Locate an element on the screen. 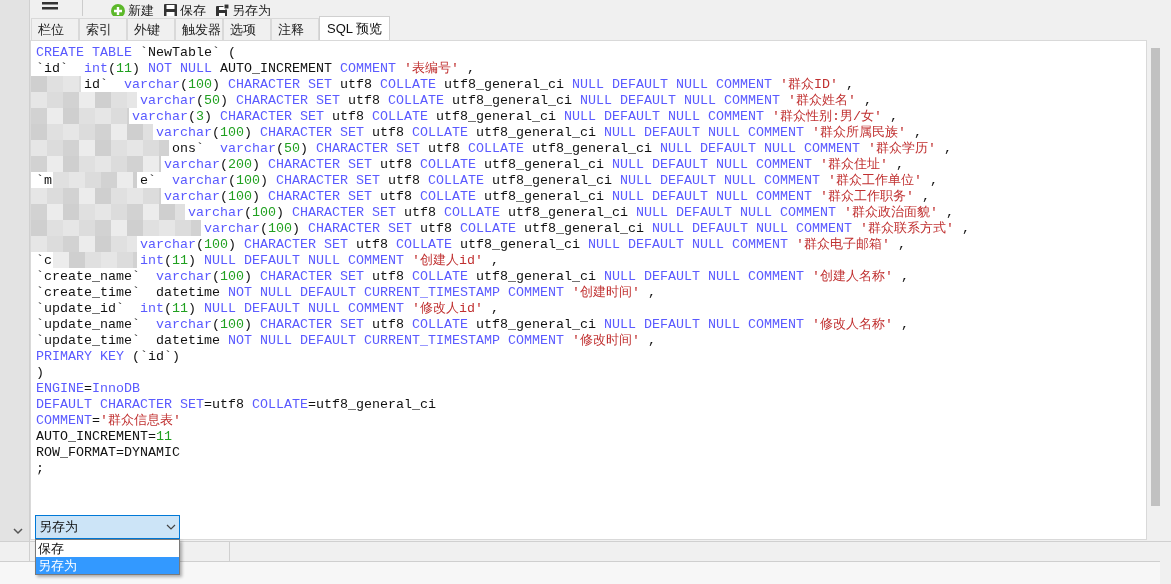  code-line: varchar(100) CHARACTER SET utf8 COLLATE utf8_general_ci NULL DEFAULT NULL COMMENT '群众所属民族' , is located at coordinates (539, 133).